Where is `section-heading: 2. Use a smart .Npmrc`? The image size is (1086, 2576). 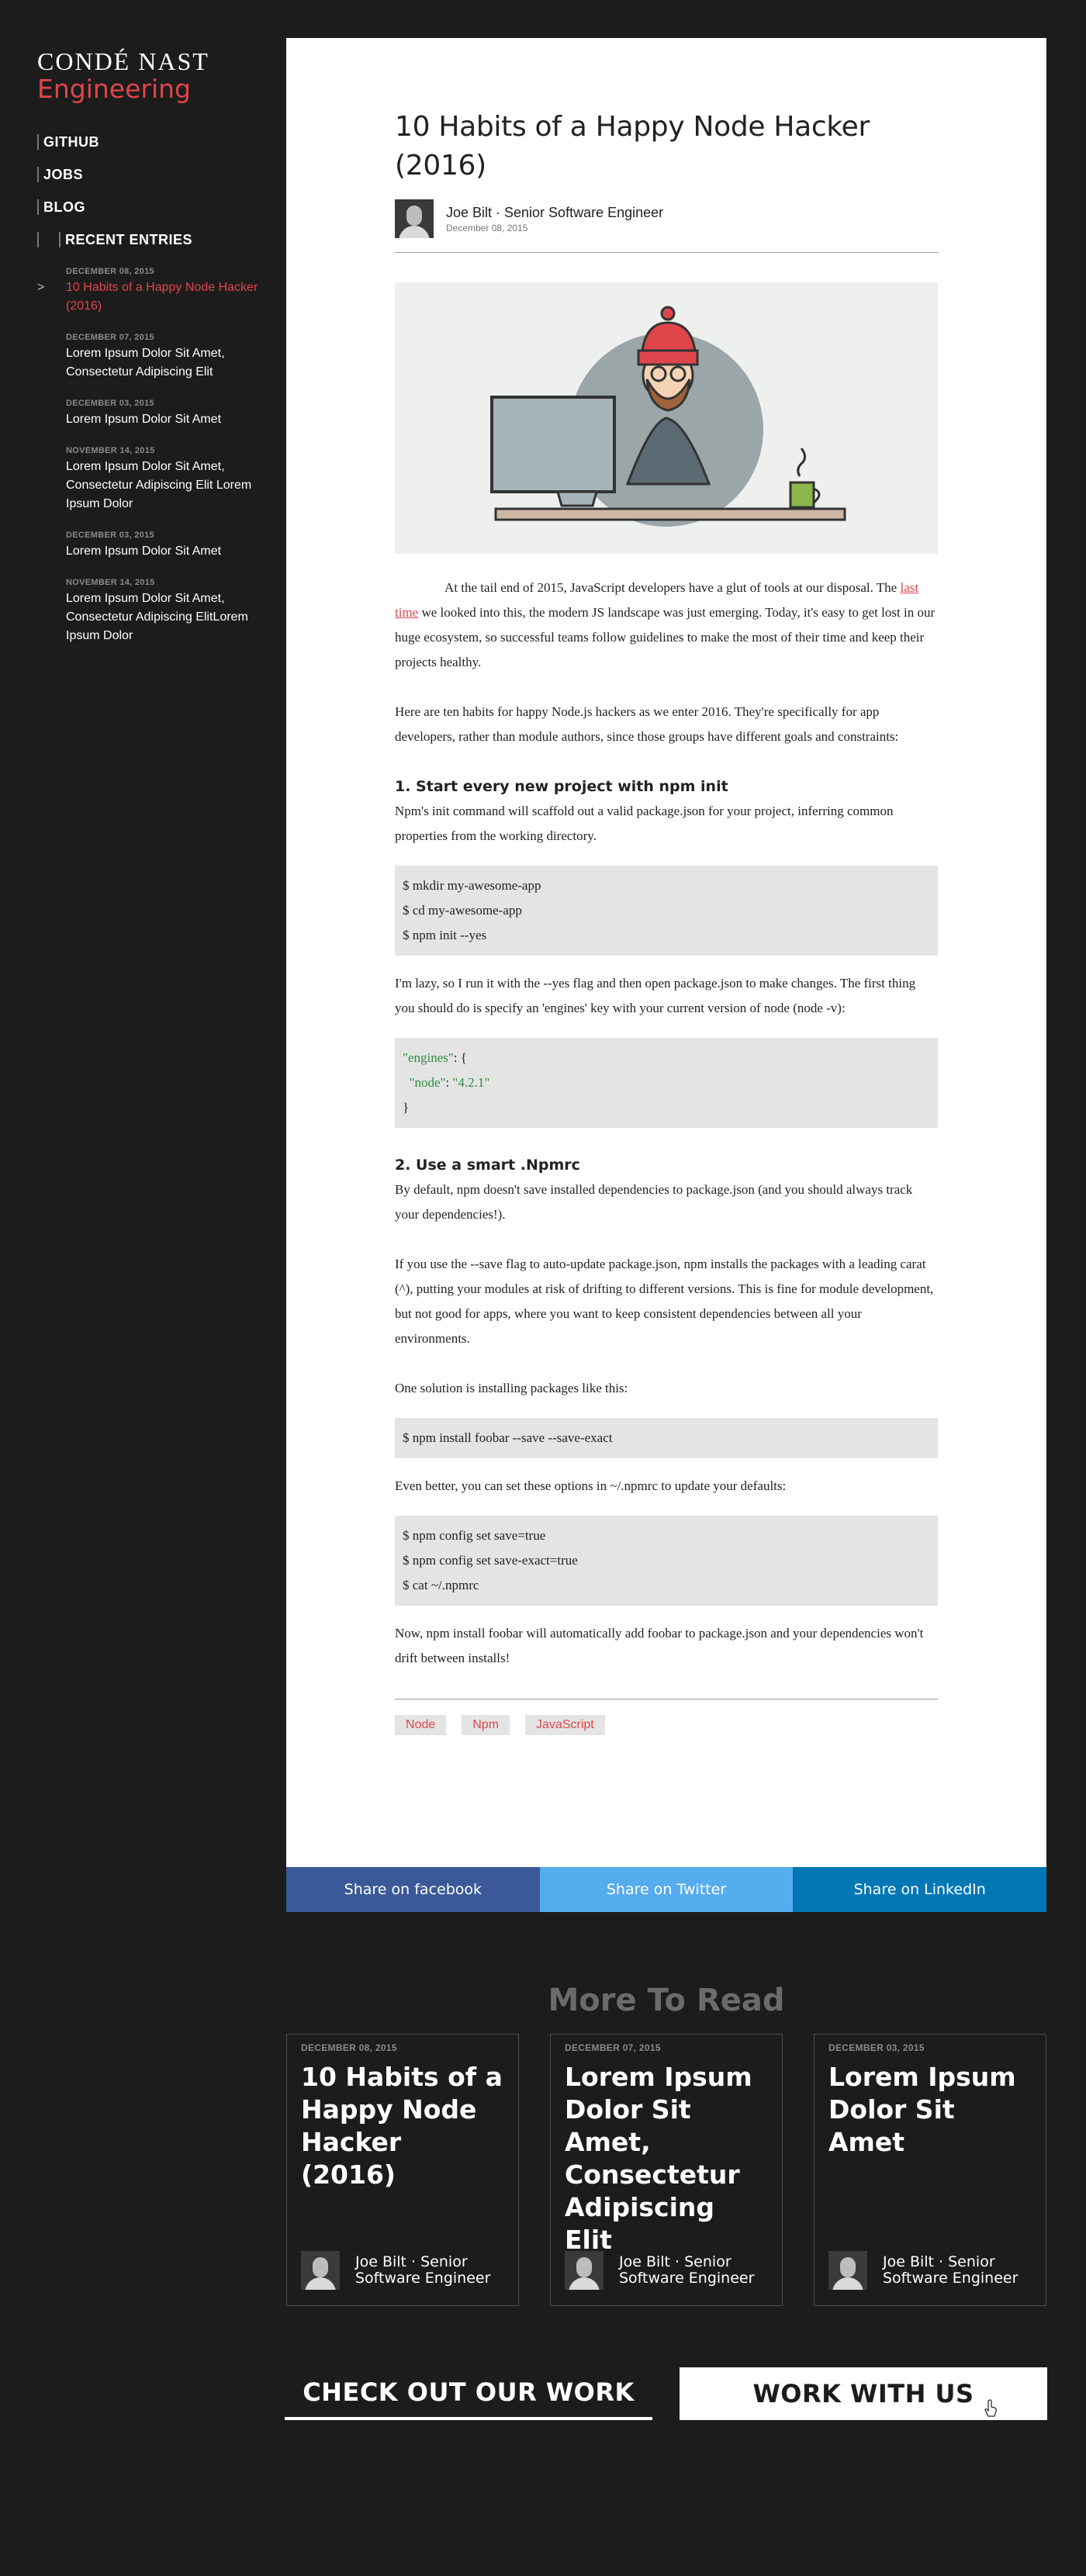 section-heading: 2. Use a smart .Npmrc is located at coordinates (488, 1165).